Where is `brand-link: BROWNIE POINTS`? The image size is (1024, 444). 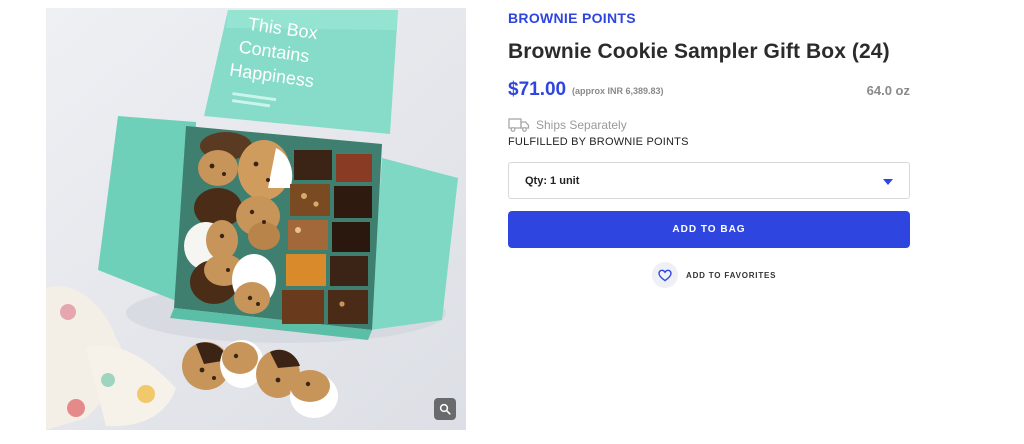 brand-link: BROWNIE POINTS is located at coordinates (572, 18).